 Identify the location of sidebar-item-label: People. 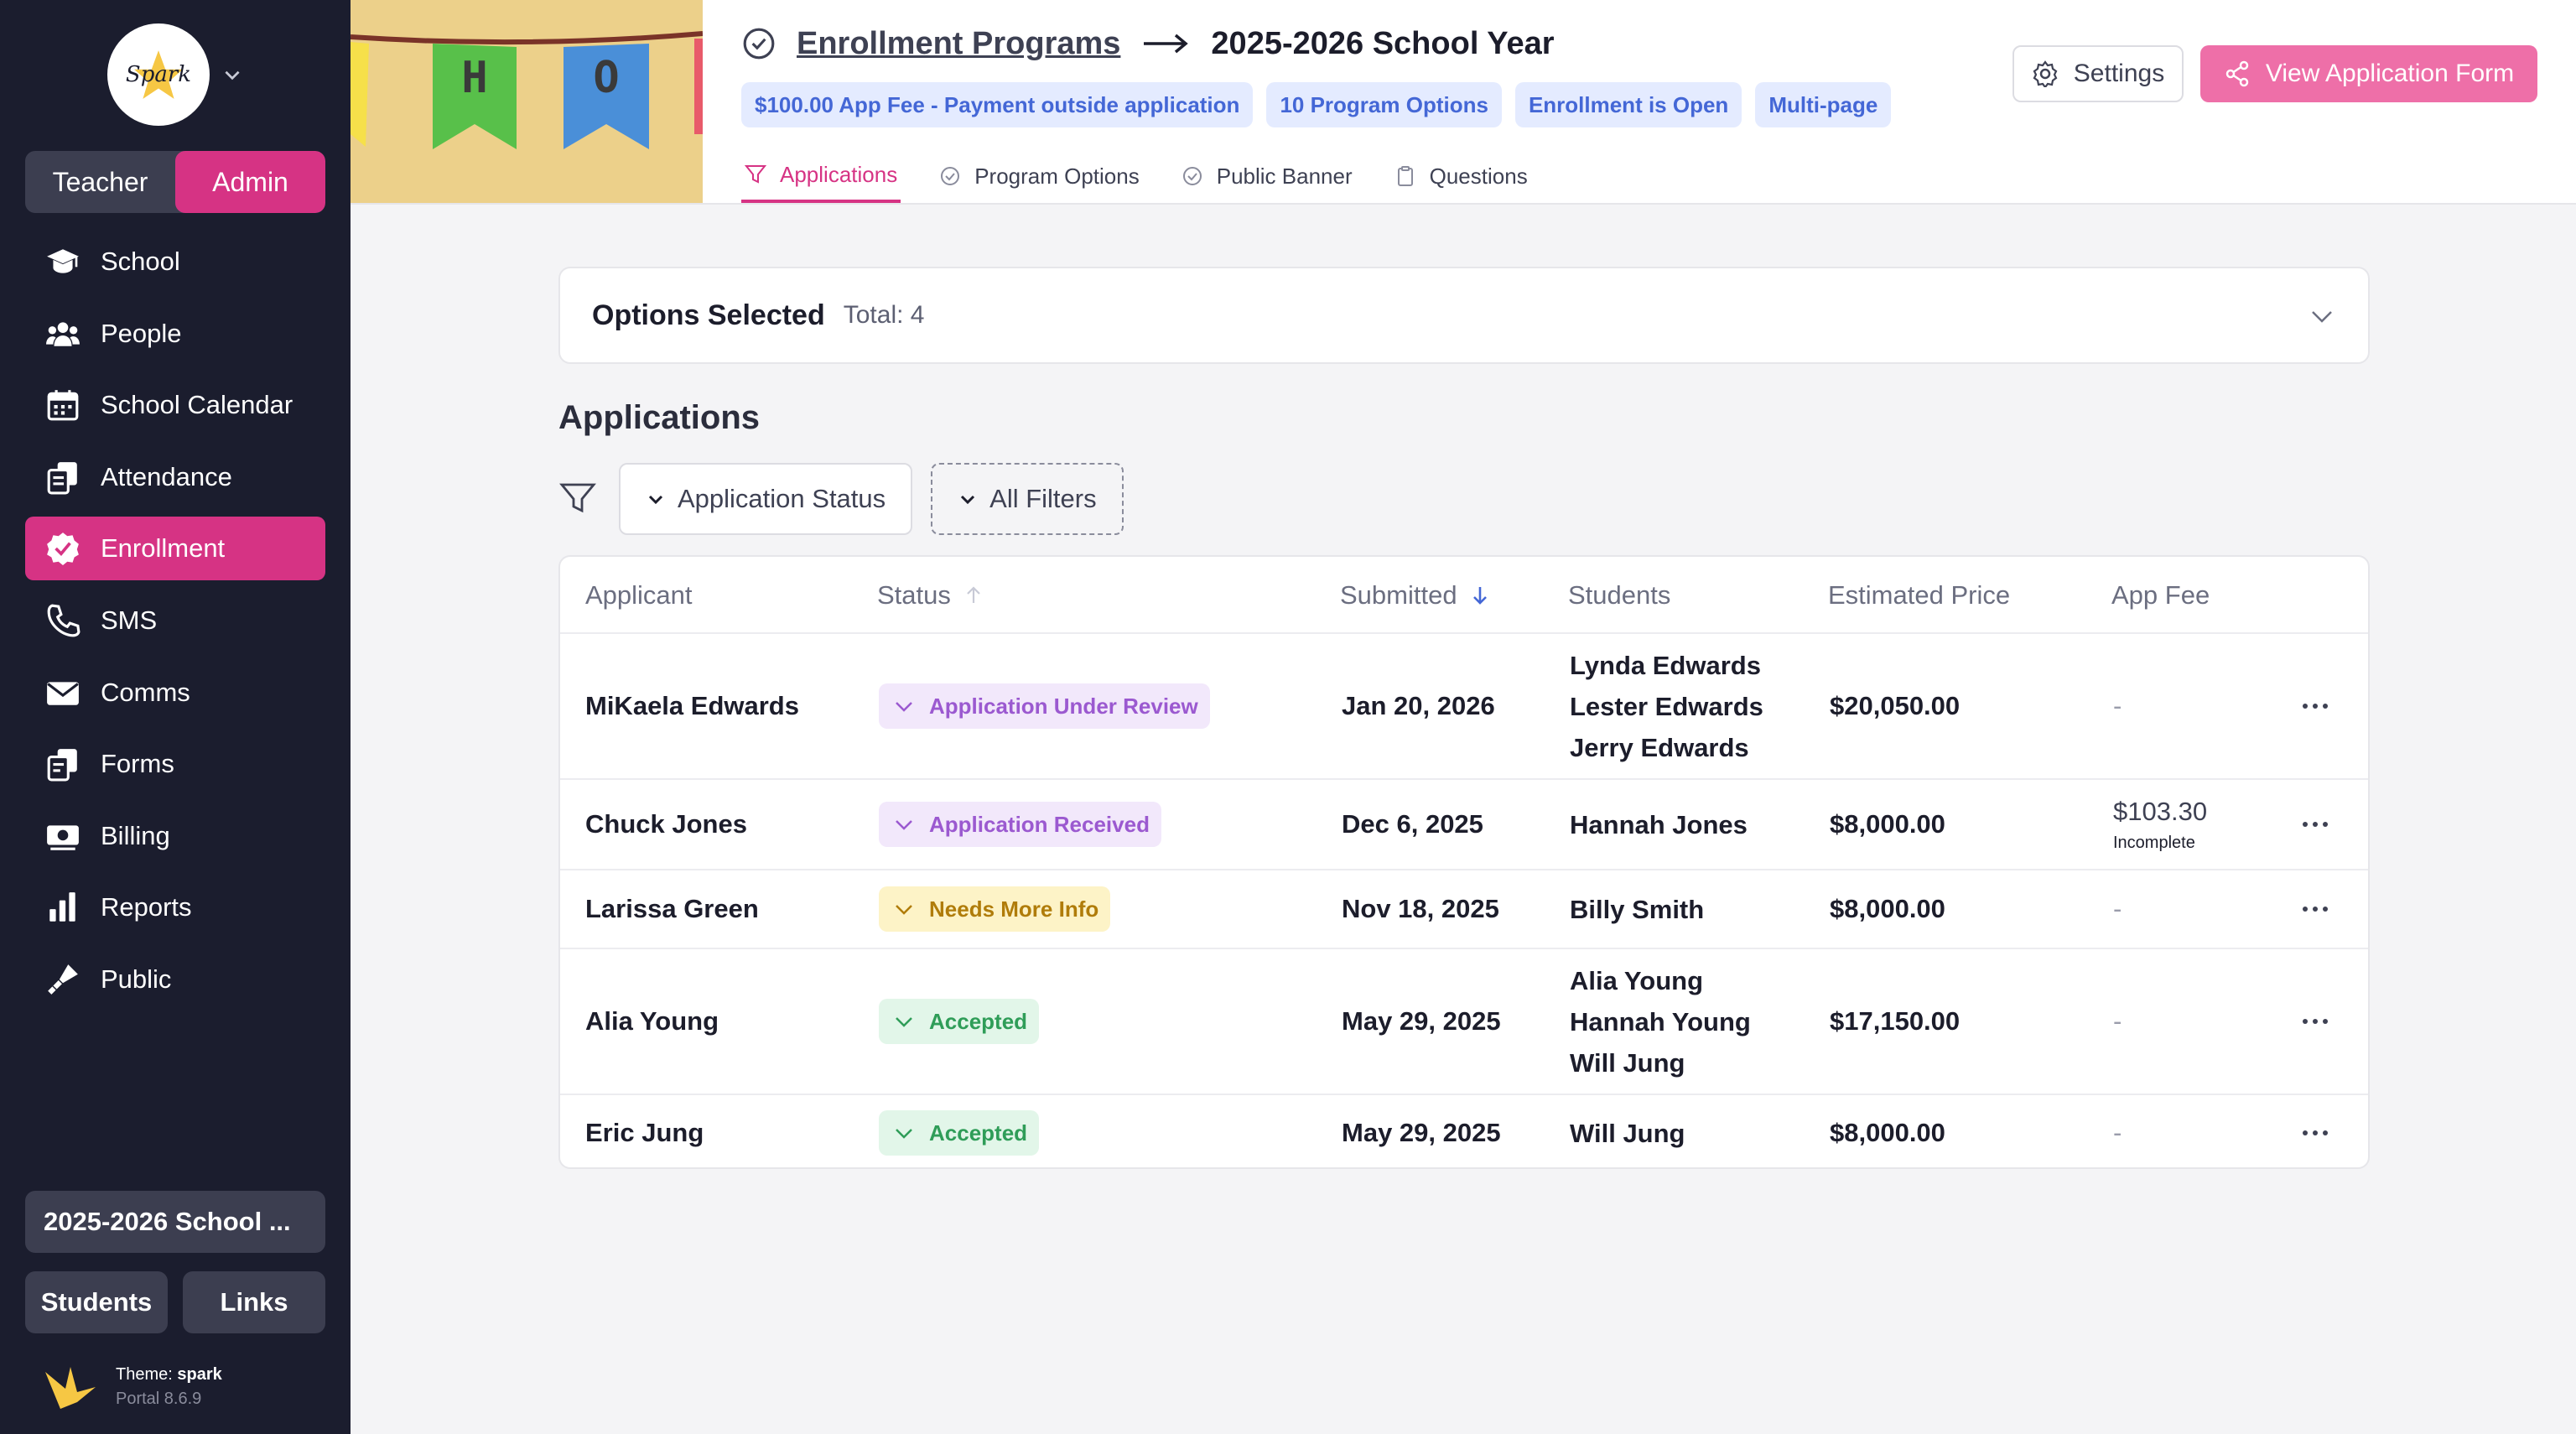
(141, 333).